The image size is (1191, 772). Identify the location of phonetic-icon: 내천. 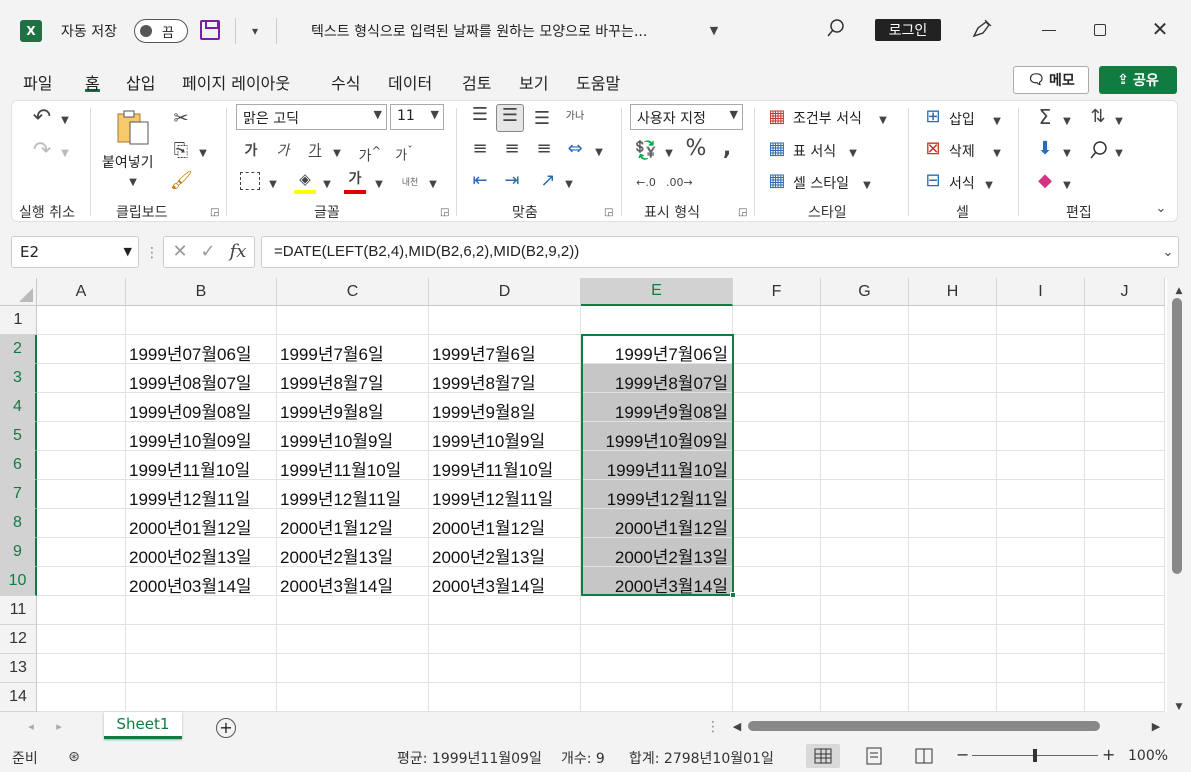
(410, 183).